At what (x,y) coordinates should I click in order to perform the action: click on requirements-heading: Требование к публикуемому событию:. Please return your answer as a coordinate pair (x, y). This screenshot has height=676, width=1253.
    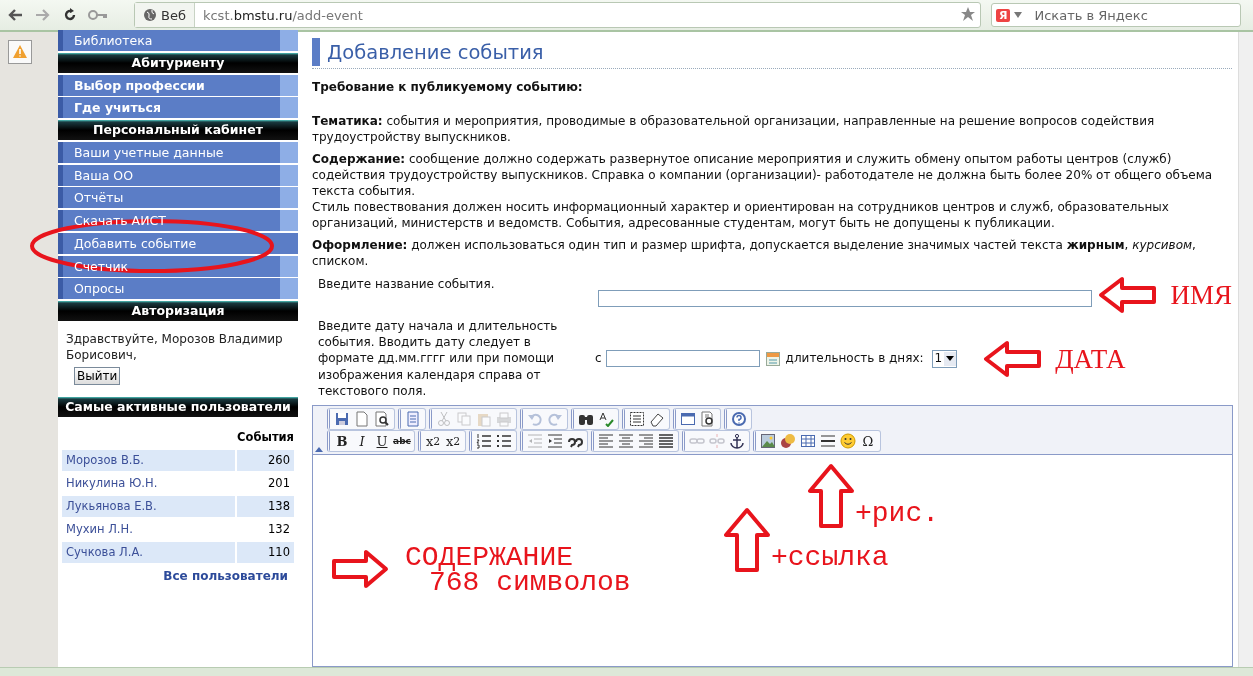
    Looking at the image, I should click on (448, 87).